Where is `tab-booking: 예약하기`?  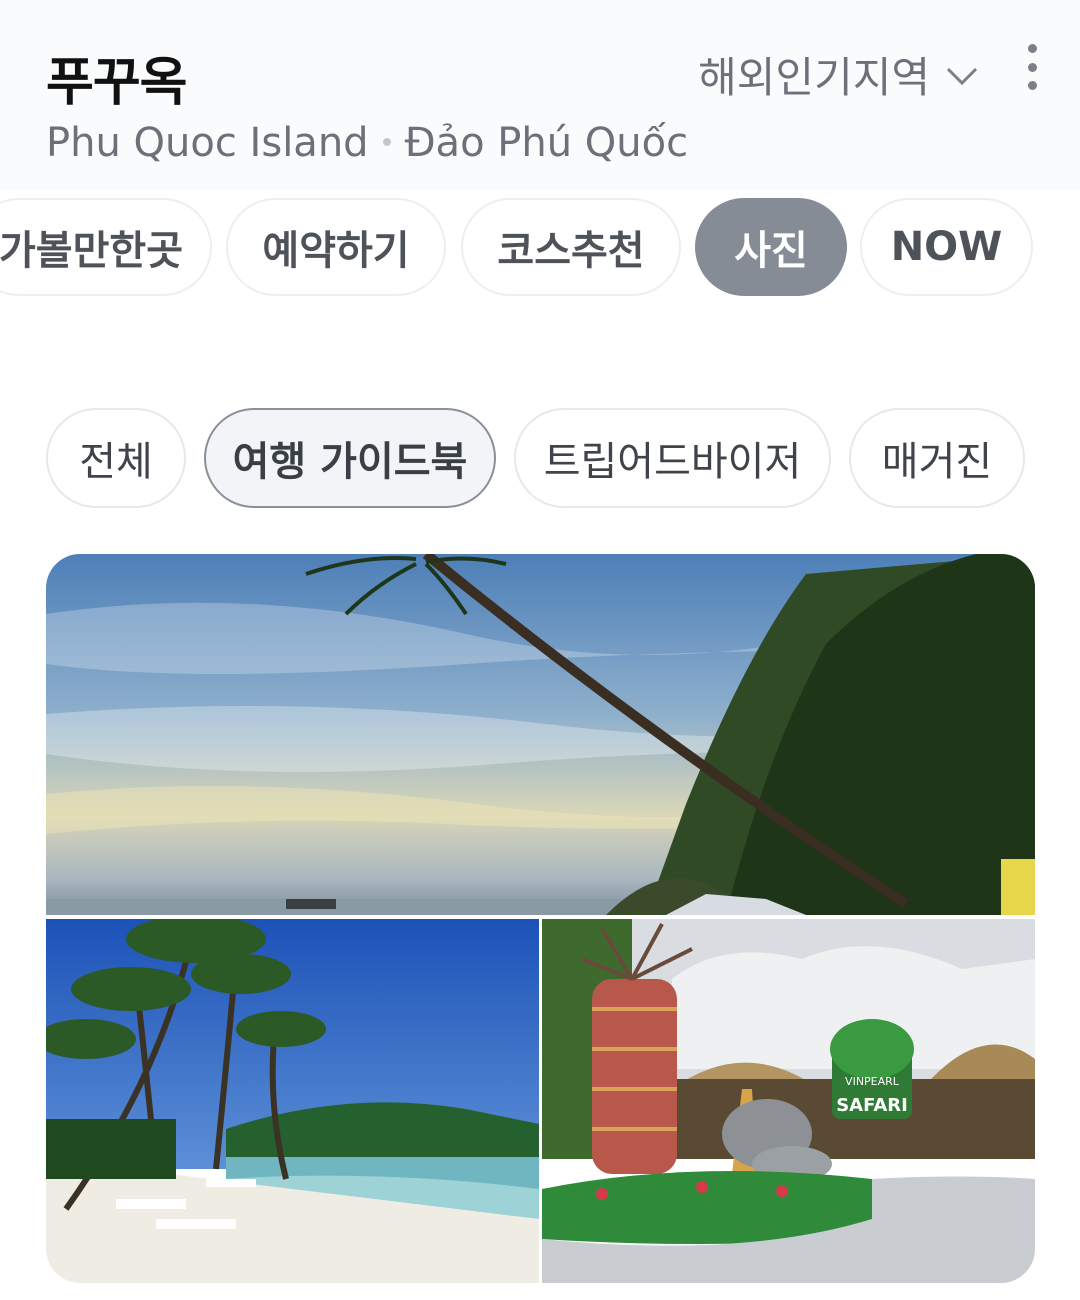
tab-booking: 예약하기 is located at coordinates (336, 247).